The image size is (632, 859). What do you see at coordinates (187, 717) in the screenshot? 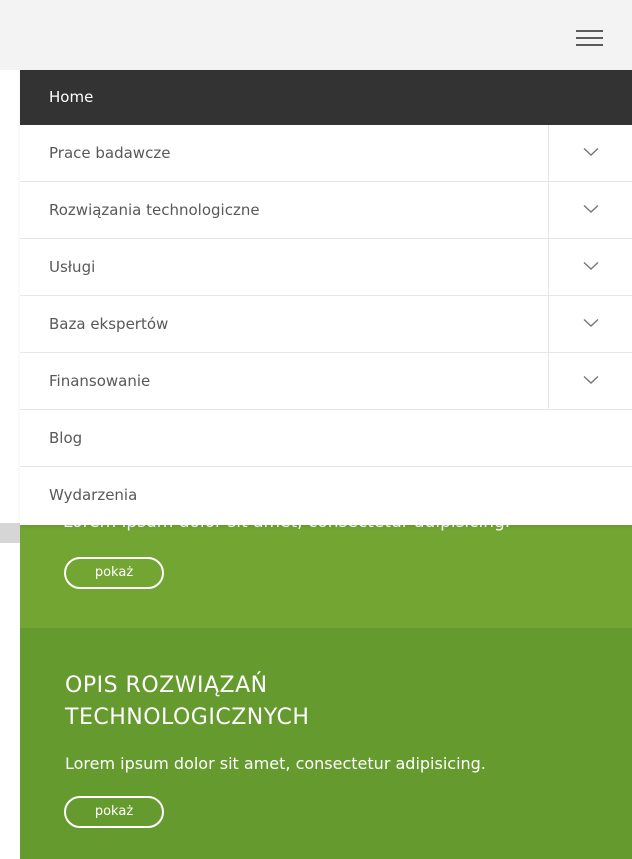
I see `block-2-title-line-2: TECHNOLOGICZNYCH` at bounding box center [187, 717].